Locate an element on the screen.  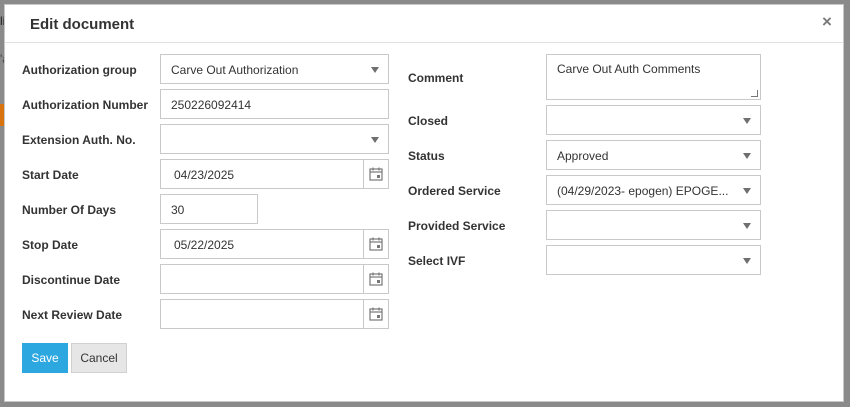
start-date-input: 04/23/2025 is located at coordinates (274, 174).